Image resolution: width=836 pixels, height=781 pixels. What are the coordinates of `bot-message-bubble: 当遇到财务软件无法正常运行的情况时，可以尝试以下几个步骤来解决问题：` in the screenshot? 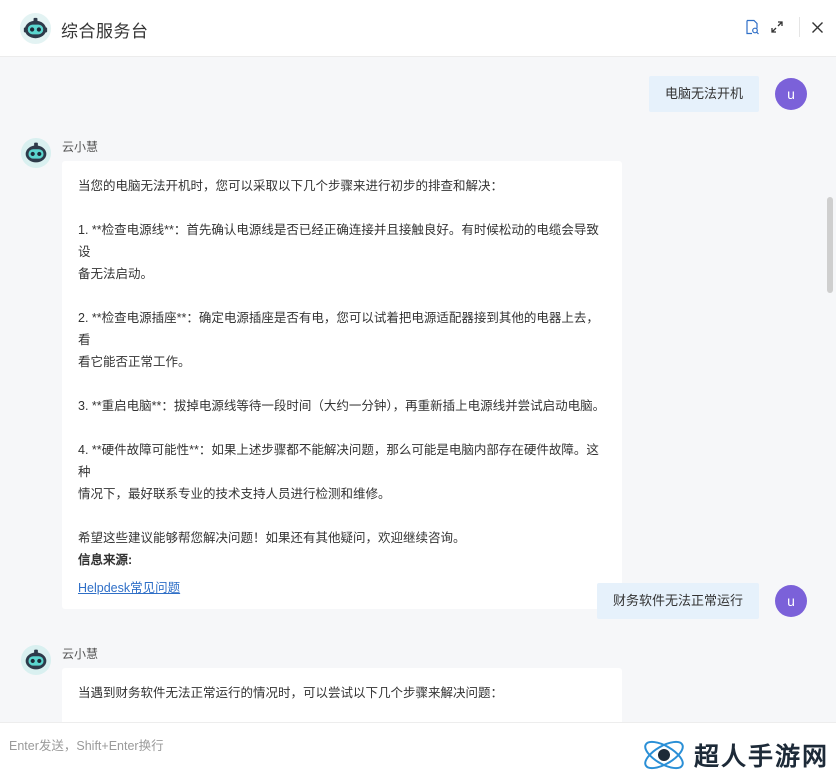 It's located at (342, 695).